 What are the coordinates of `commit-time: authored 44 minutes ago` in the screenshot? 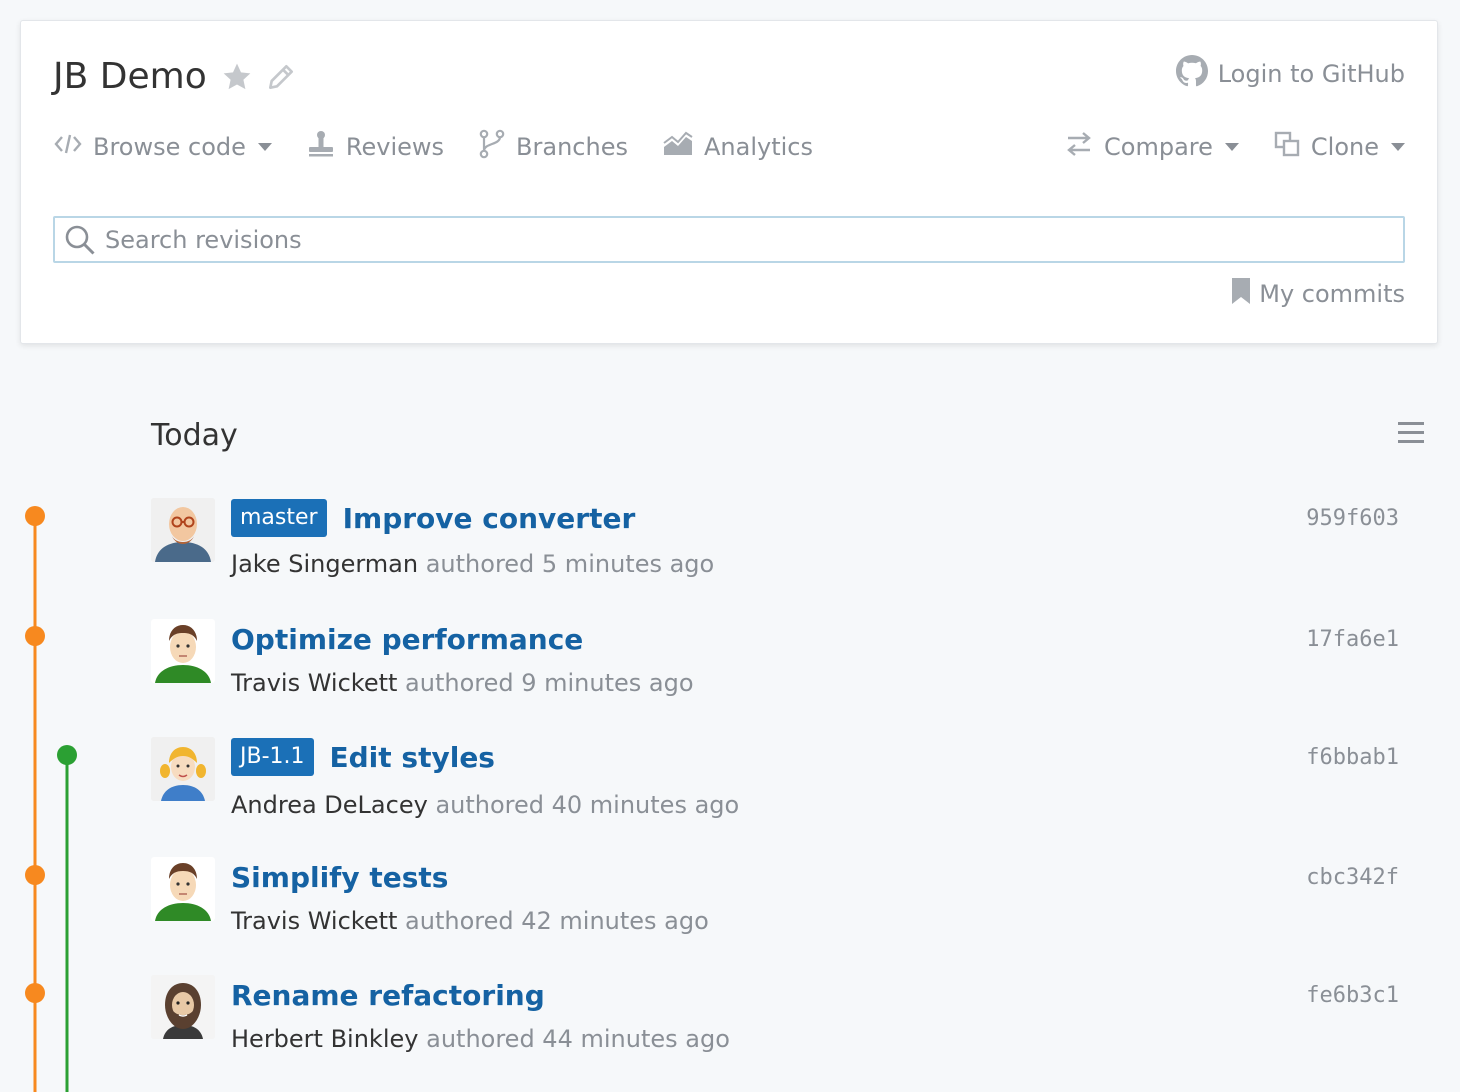 It's located at (578, 1039).